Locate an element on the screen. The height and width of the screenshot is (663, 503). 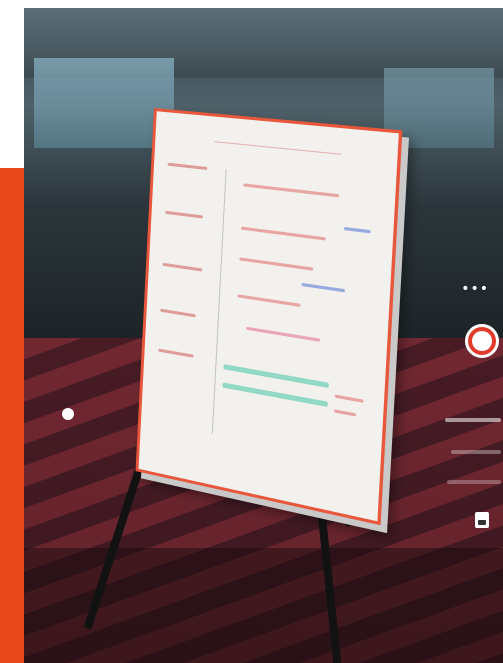
shutter-button is located at coordinates (482, 341).